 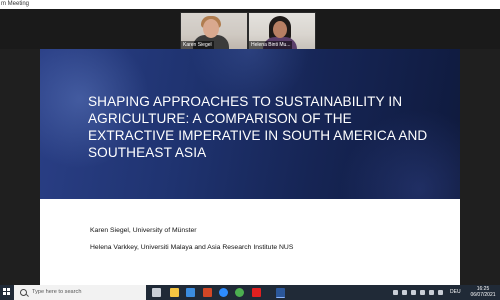 I want to click on participant-tile-karen: Karen Siegel, so click(x=214, y=31).